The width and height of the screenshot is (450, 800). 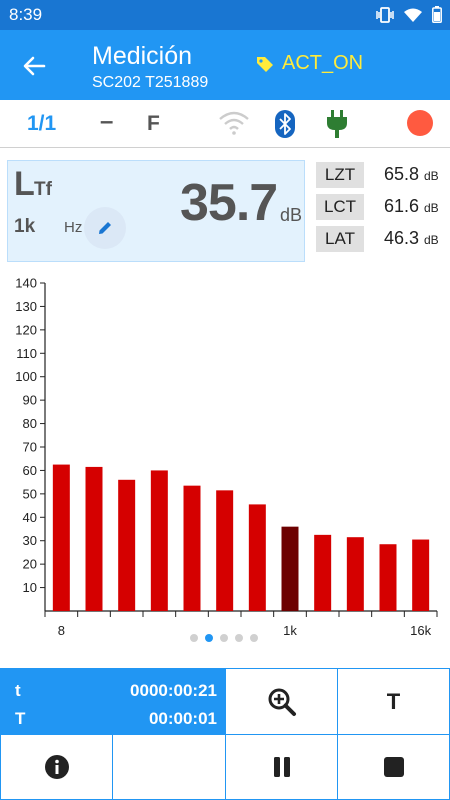 I want to click on page-indicator, so click(x=224, y=638).